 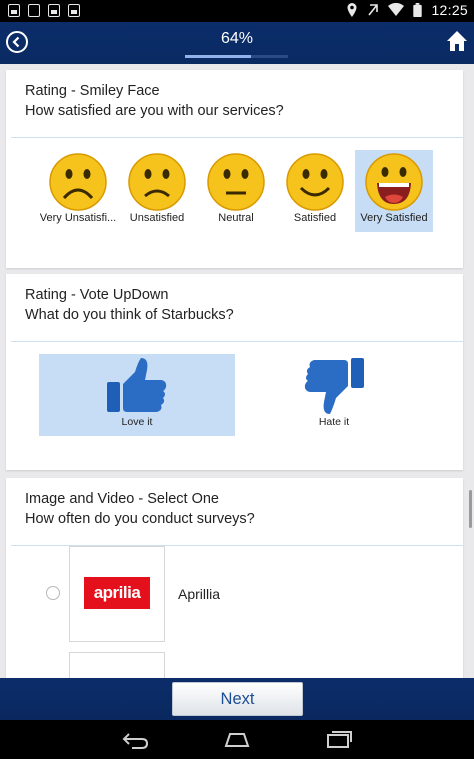 I want to click on status-bar: 12:25, so click(x=237, y=11).